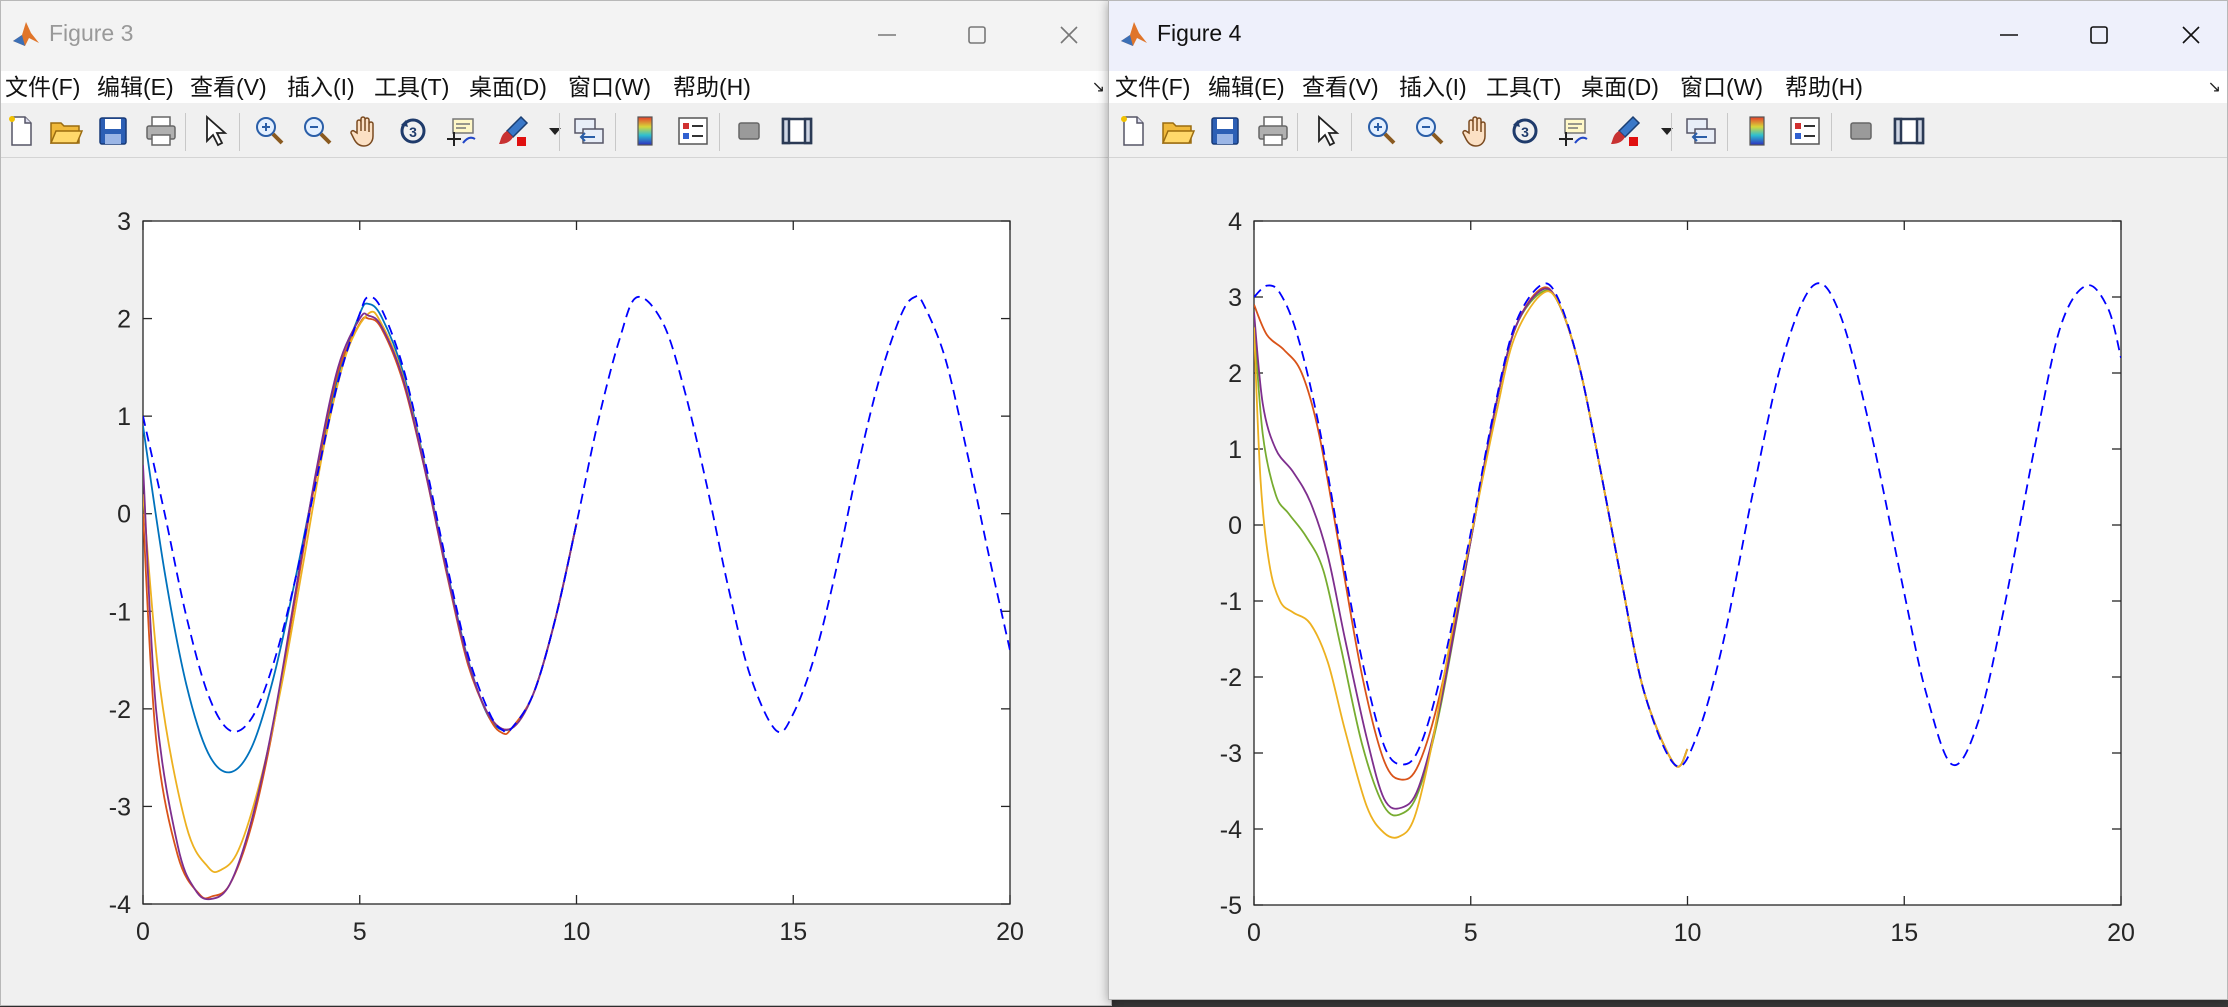 Image resolution: width=2228 pixels, height=1007 pixels. What do you see at coordinates (1235, 222) in the screenshot?
I see `y-tick-label: 4` at bounding box center [1235, 222].